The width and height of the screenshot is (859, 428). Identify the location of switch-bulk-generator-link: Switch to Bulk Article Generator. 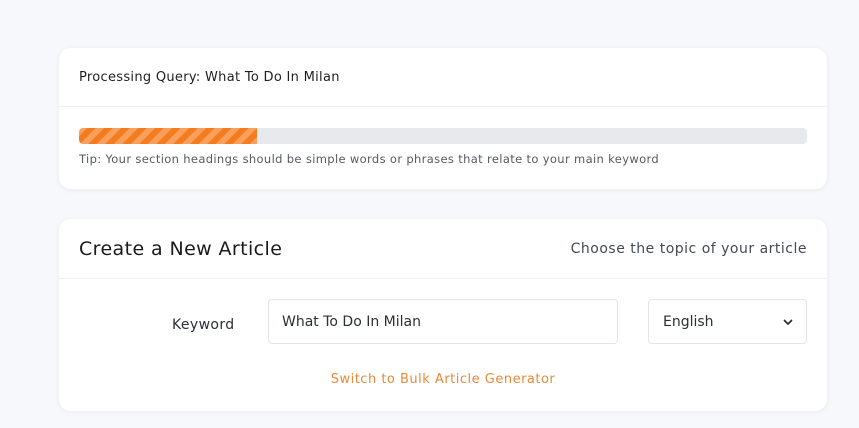
(443, 379).